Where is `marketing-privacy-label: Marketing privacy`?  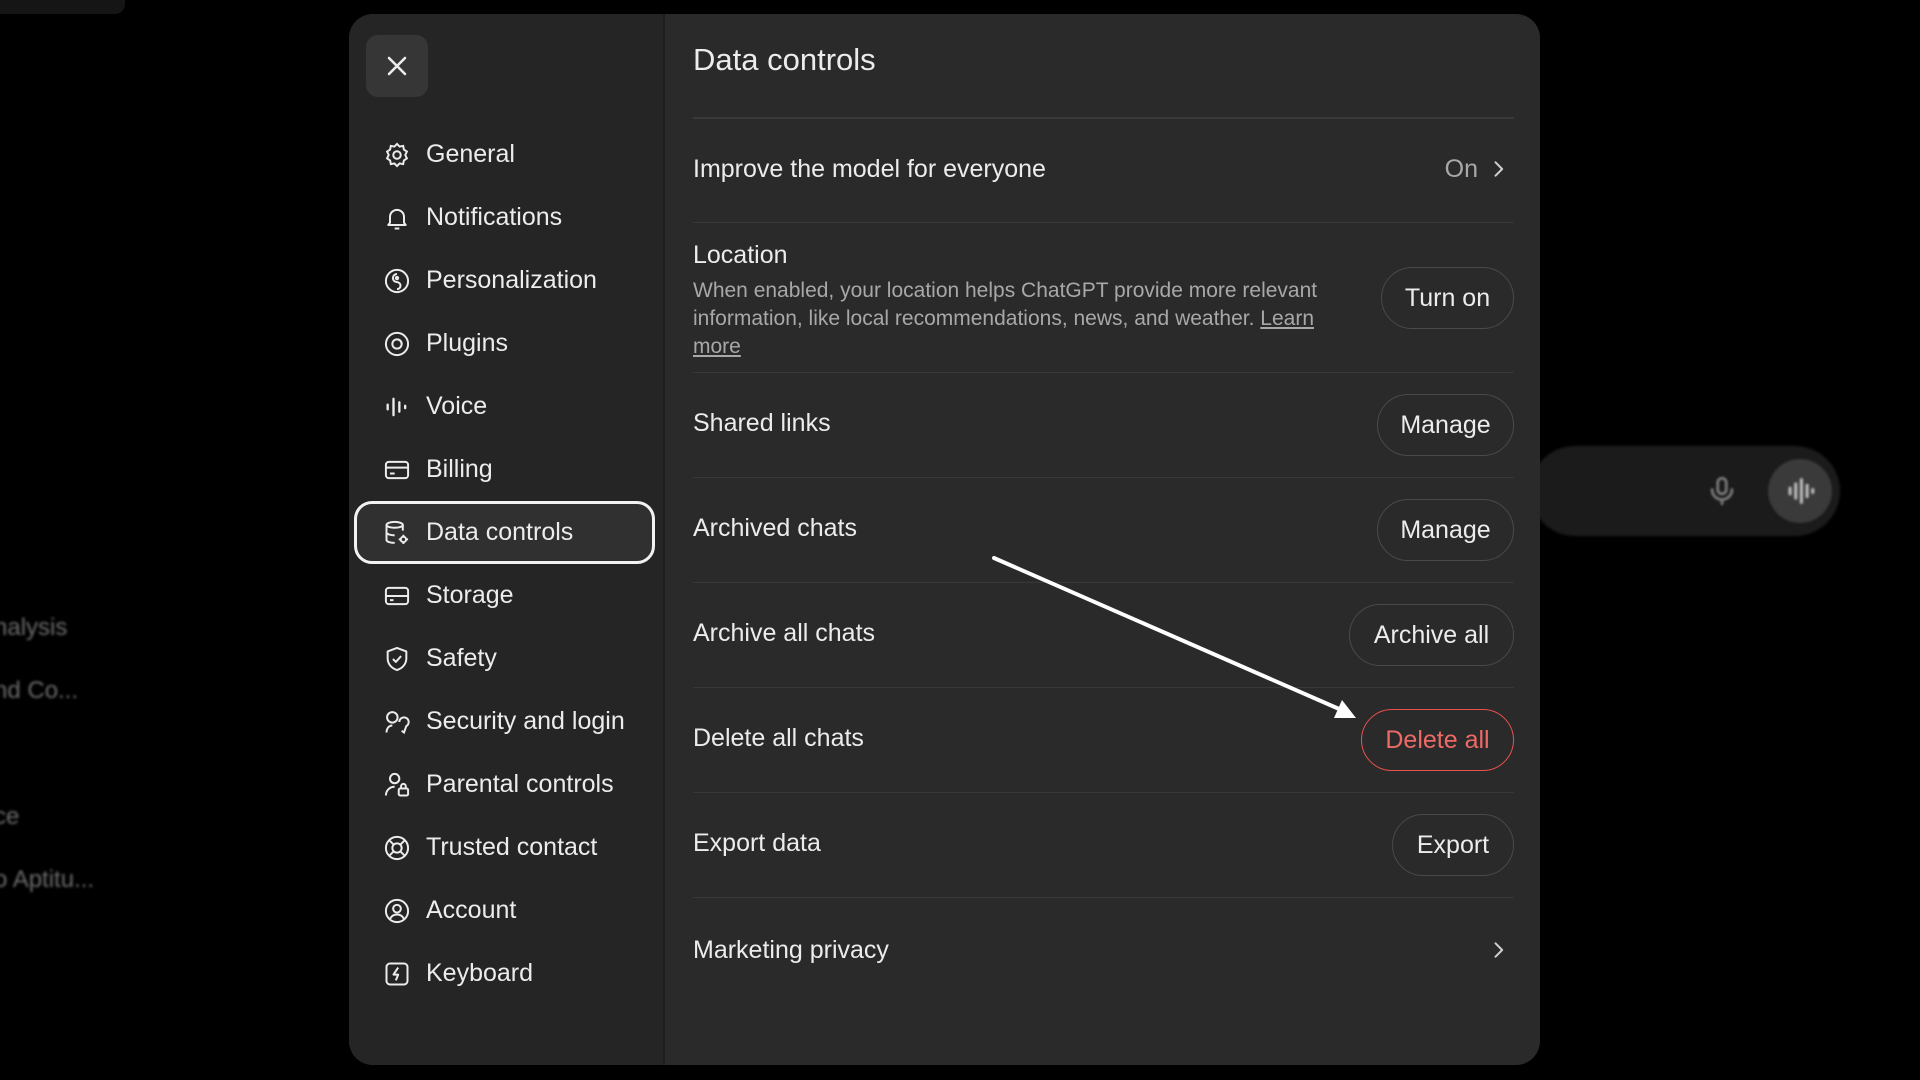
marketing-privacy-label: Marketing privacy is located at coordinates (791, 950).